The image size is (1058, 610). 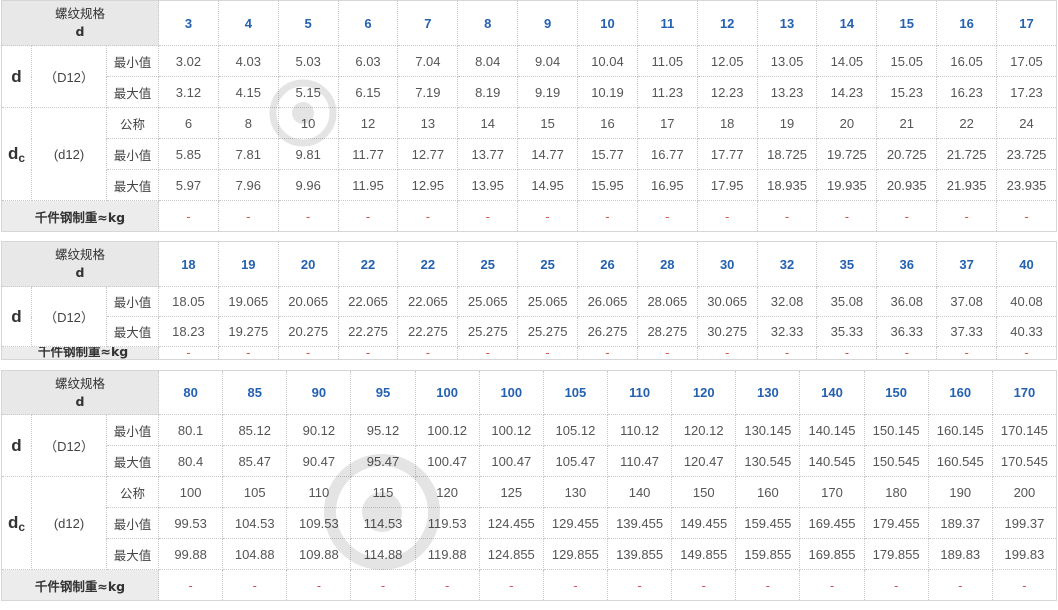 What do you see at coordinates (132, 430) in the screenshot?
I see `d-min-label: 最小值` at bounding box center [132, 430].